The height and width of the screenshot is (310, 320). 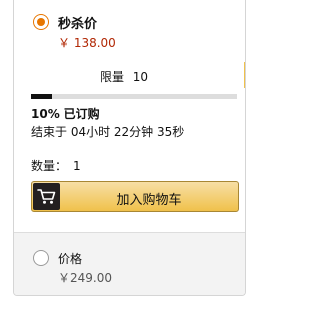 I want to click on claimed-status: 10% 已订购, so click(x=65, y=113).